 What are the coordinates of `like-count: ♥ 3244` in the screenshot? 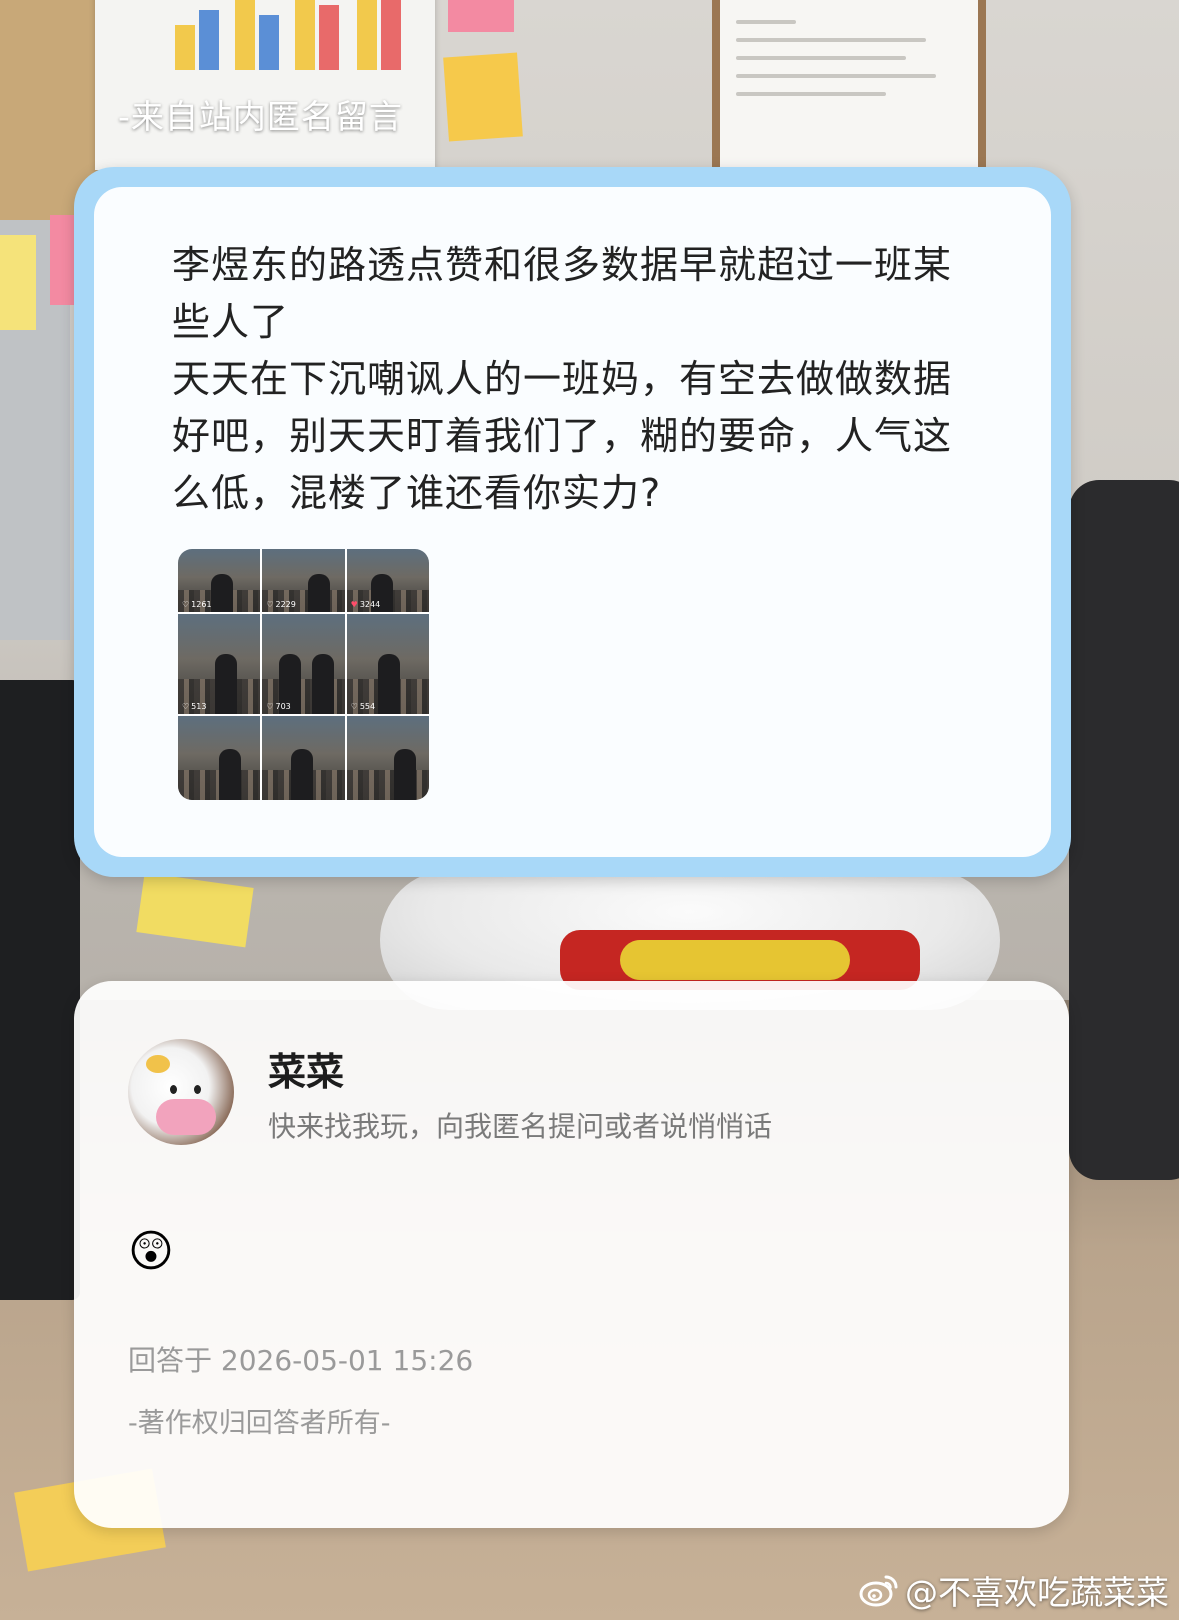 It's located at (365, 604).